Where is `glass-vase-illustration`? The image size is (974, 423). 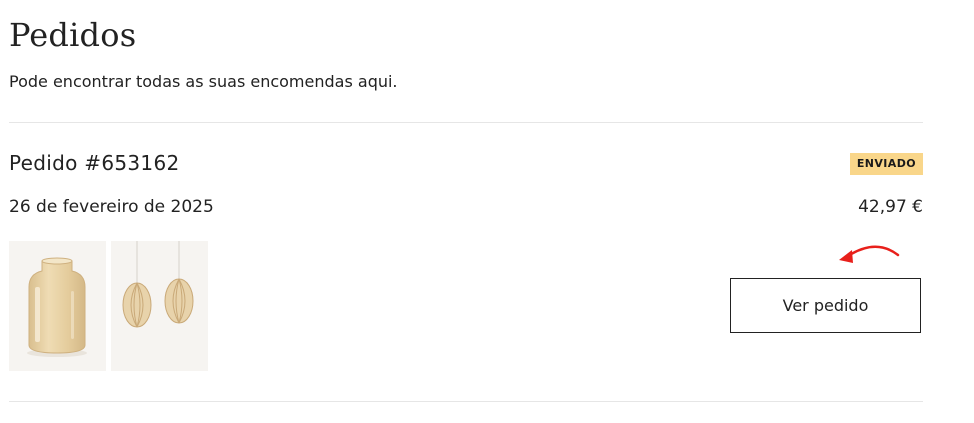 glass-vase-illustration is located at coordinates (57, 307).